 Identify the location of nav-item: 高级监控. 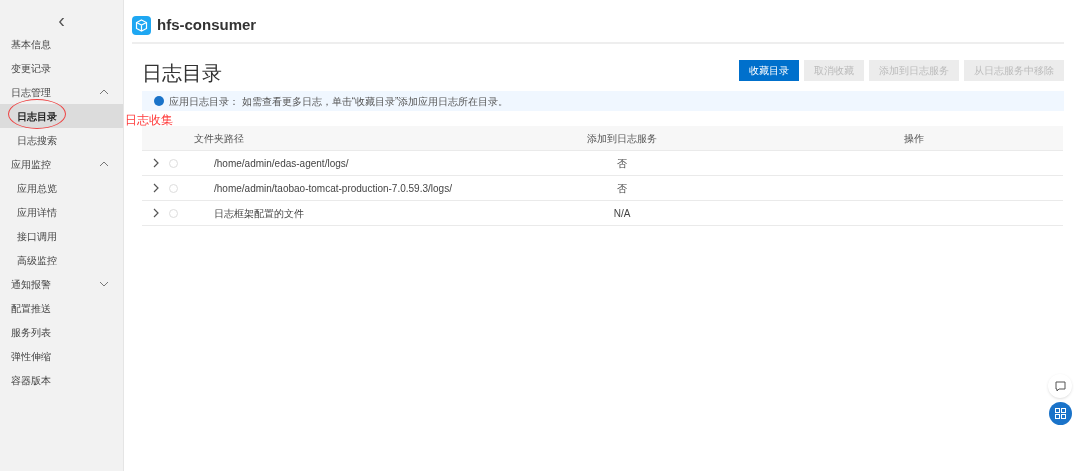
(61, 260).